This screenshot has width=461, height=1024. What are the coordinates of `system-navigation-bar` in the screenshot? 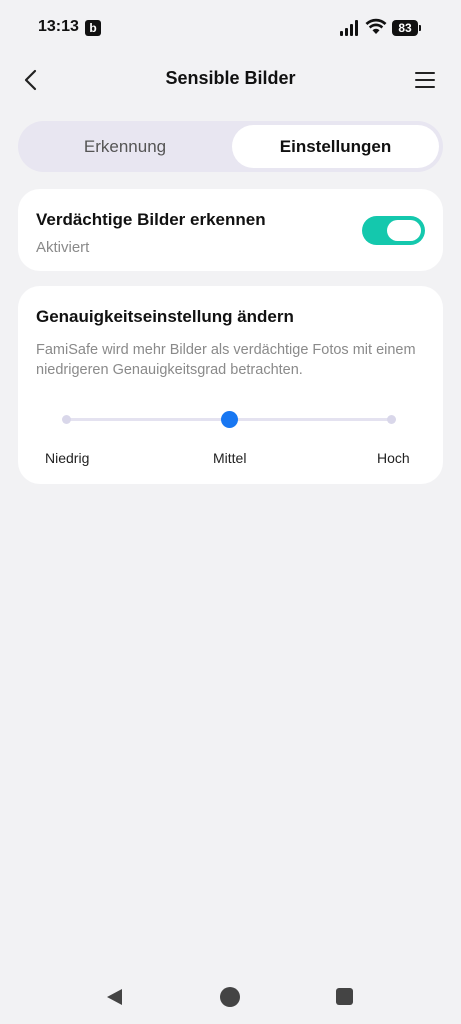 It's located at (230, 997).